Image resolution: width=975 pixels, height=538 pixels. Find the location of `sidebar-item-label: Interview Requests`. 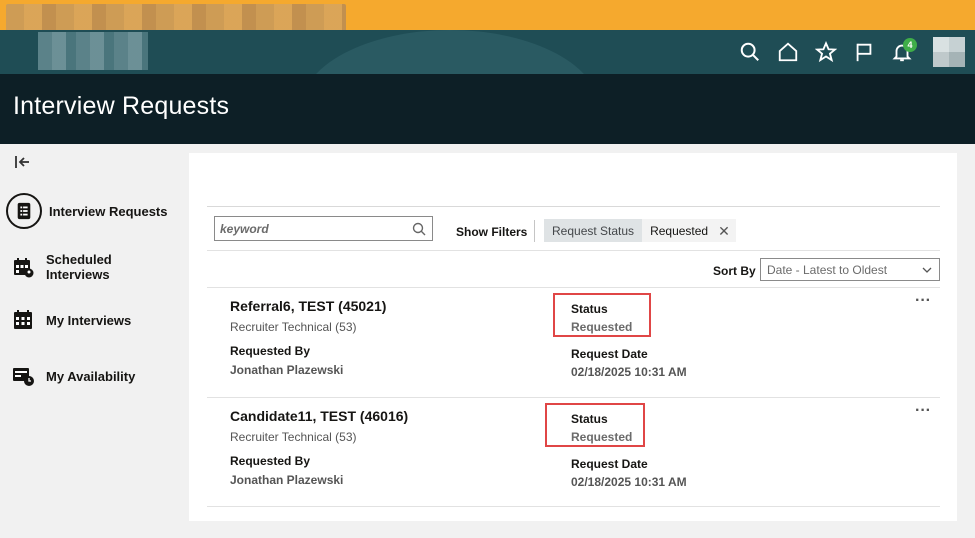

sidebar-item-label: Interview Requests is located at coordinates (108, 211).